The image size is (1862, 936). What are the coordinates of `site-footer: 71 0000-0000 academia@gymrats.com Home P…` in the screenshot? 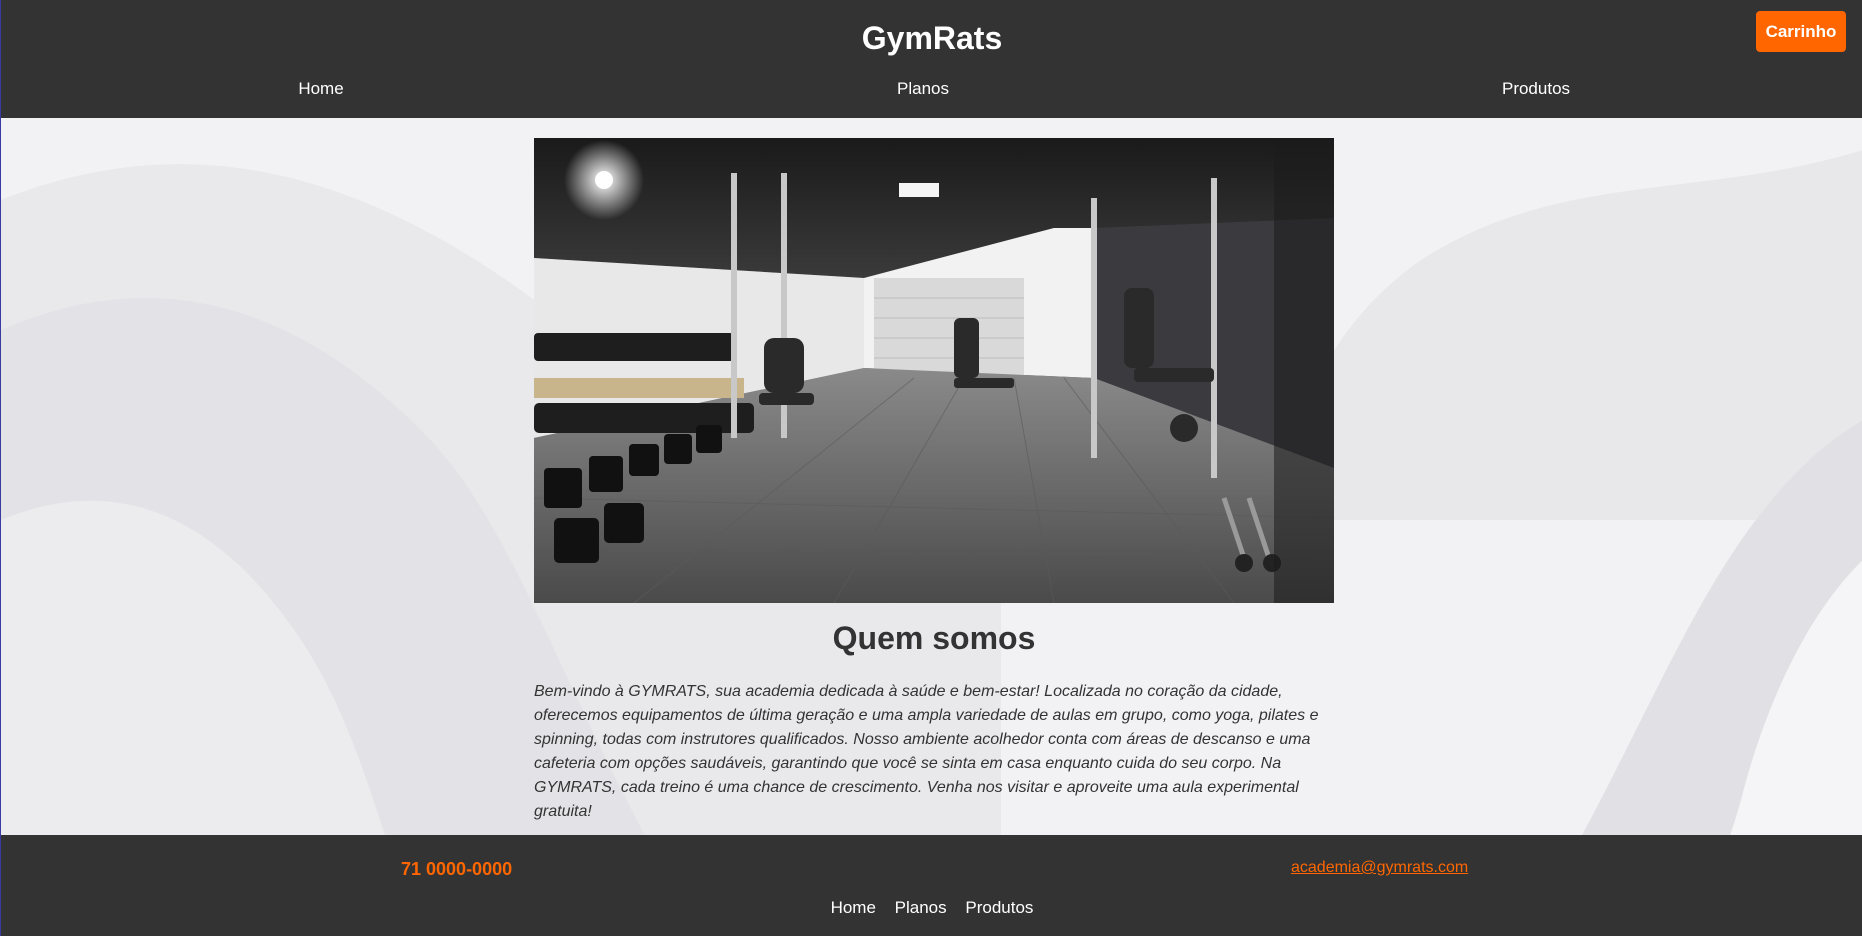 It's located at (931, 885).